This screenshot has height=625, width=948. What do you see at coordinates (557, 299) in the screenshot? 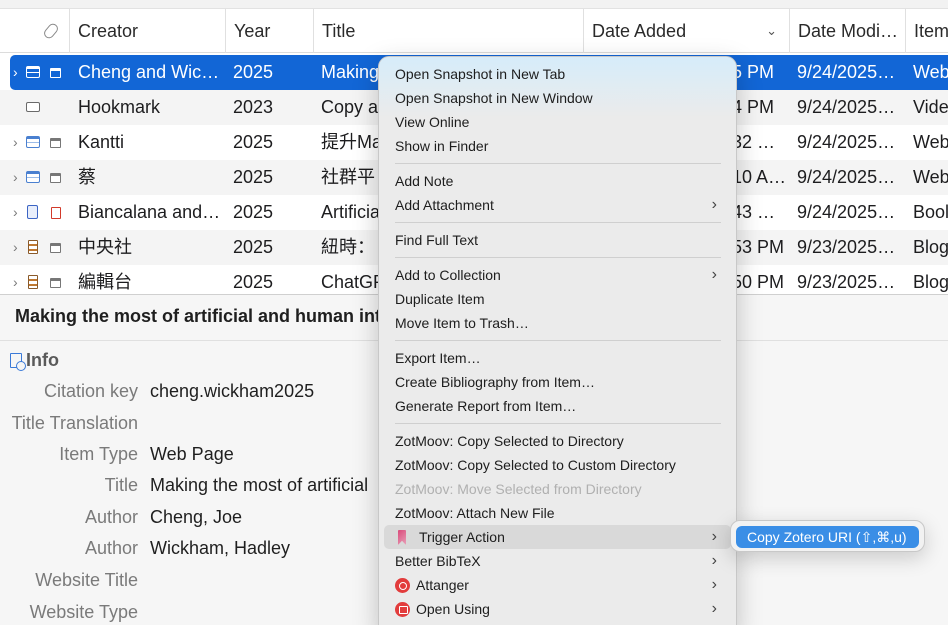
I see `menu-item-duplicate-item: Duplicate Item` at bounding box center [557, 299].